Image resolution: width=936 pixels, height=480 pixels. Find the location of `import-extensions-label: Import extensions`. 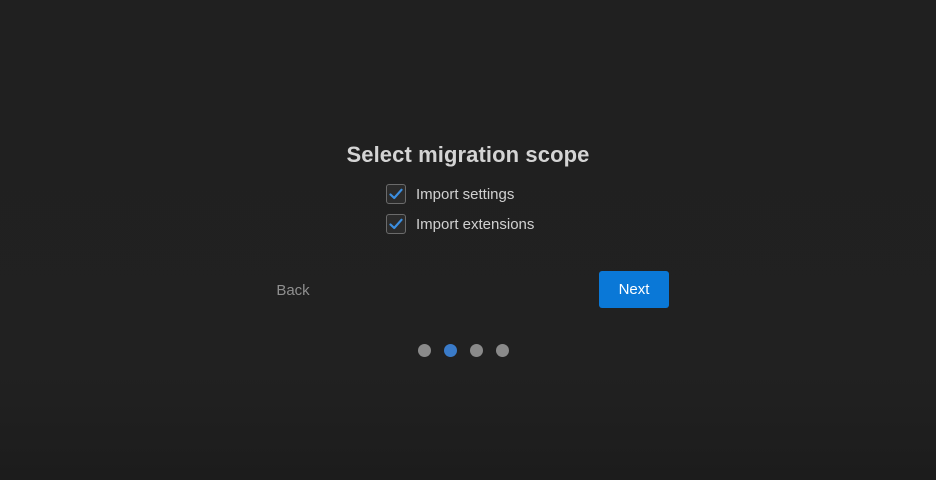

import-extensions-label: Import extensions is located at coordinates (475, 224).